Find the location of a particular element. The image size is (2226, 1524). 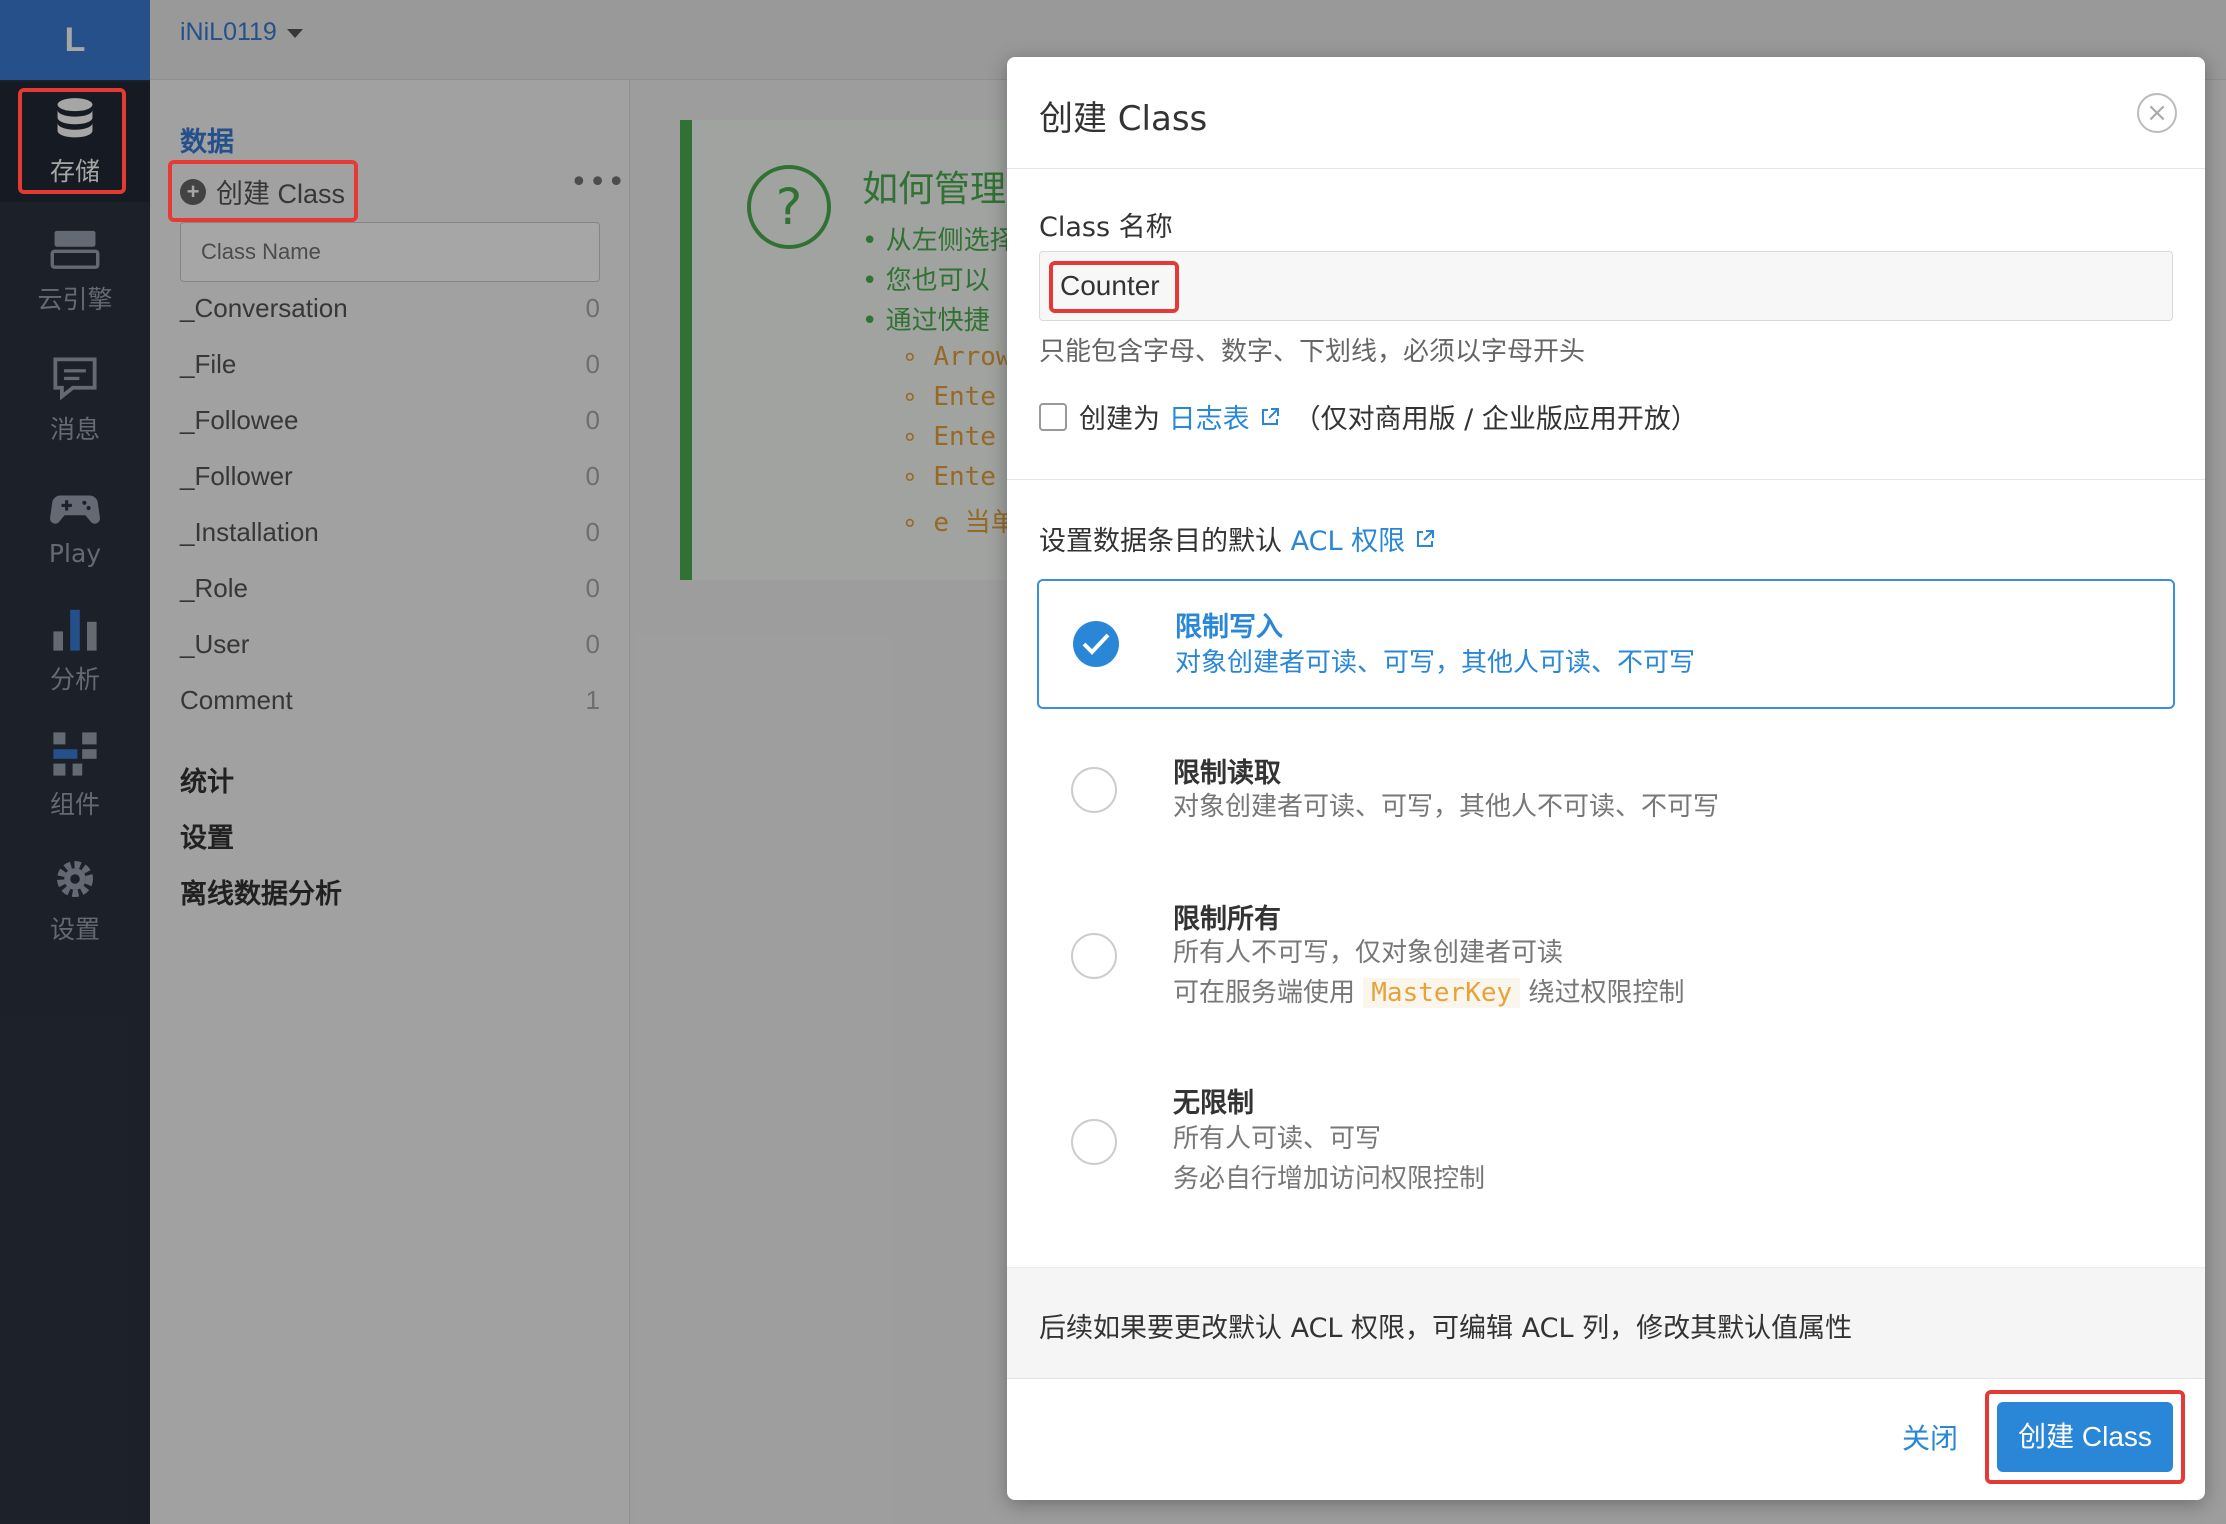

log-table-option: 创建为 日志表 （仅对商用版 / 企业版应用开放） is located at coordinates (1368, 416).